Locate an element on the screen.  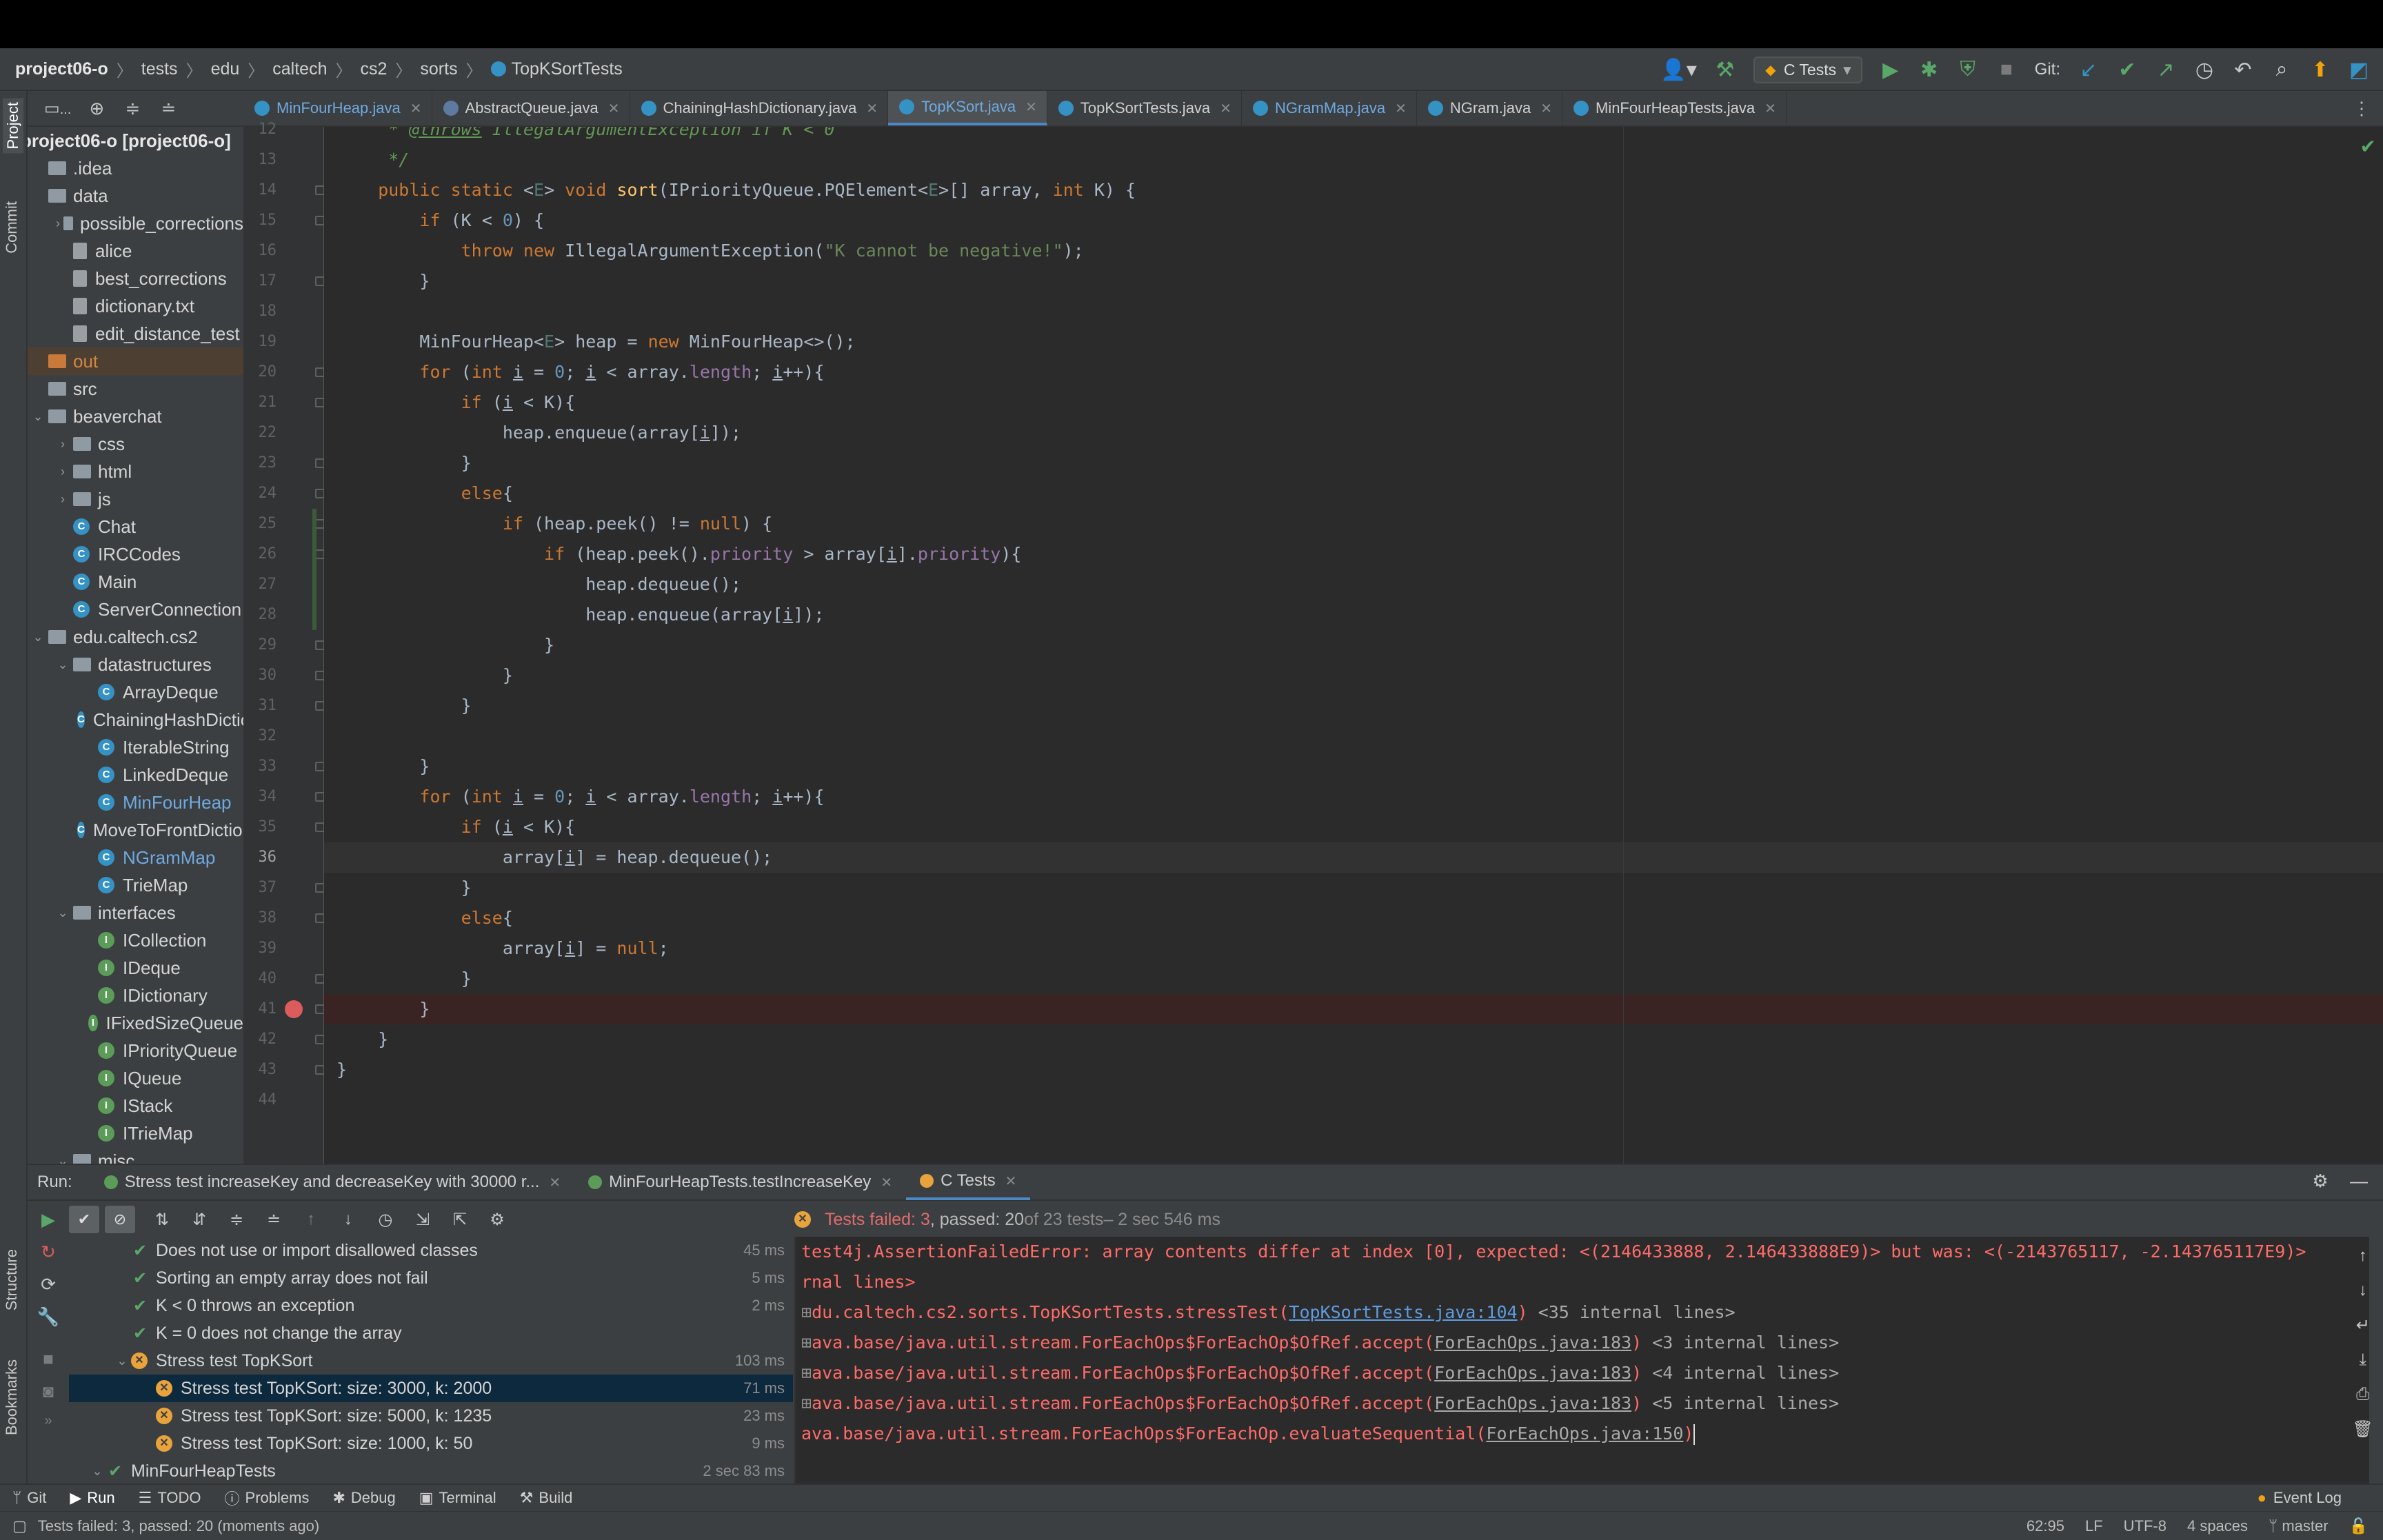
internal-lines-fold: <5 internal lines> is located at coordinates (1740, 1403).